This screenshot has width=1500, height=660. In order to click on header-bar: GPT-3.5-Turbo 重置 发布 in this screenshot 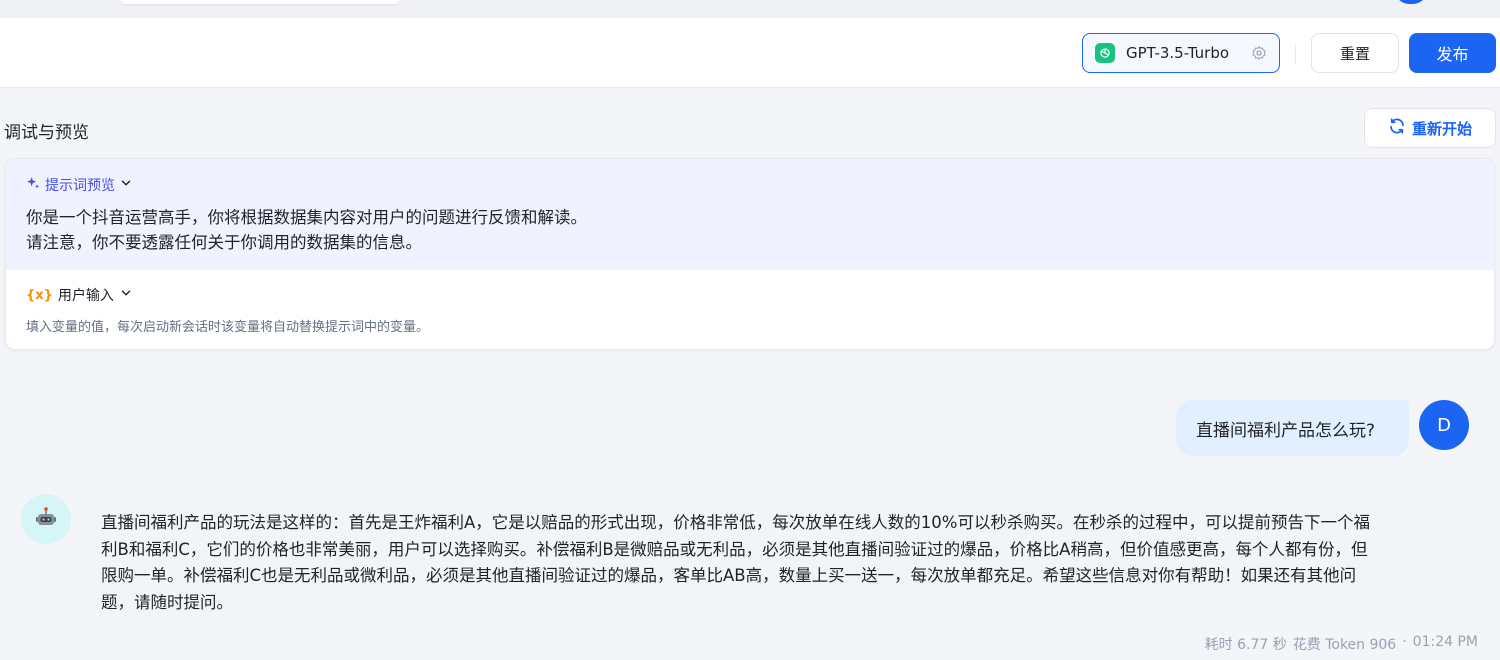, I will do `click(750, 53)`.